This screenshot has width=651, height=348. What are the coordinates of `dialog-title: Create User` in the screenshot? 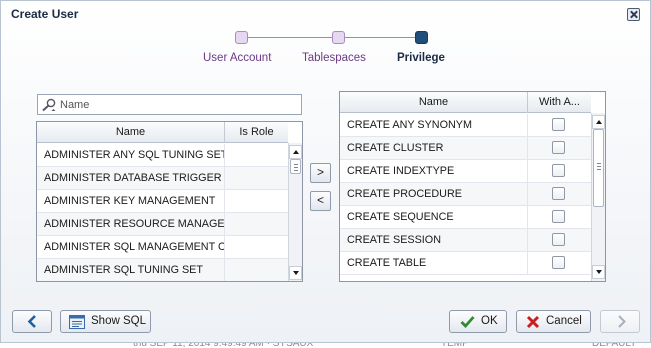 It's located at (45, 14).